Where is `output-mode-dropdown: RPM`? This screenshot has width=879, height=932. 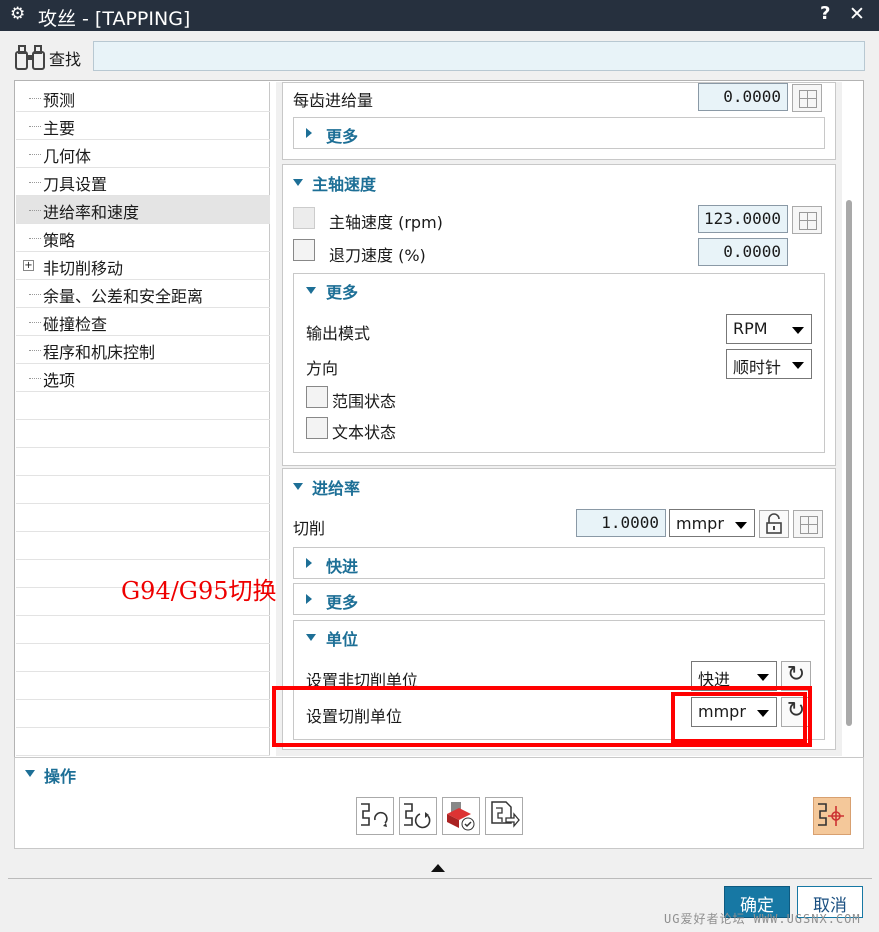 output-mode-dropdown: RPM is located at coordinates (769, 329).